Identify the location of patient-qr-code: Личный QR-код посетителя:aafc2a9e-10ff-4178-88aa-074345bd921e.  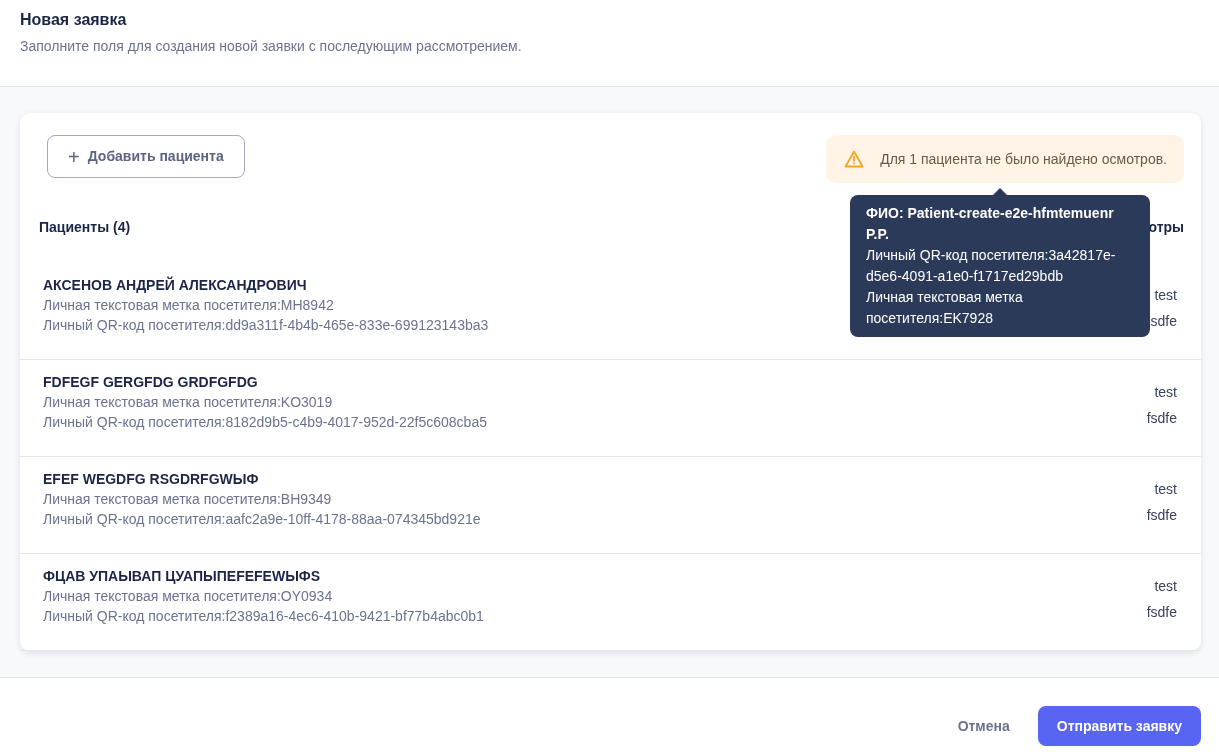
(262, 519).